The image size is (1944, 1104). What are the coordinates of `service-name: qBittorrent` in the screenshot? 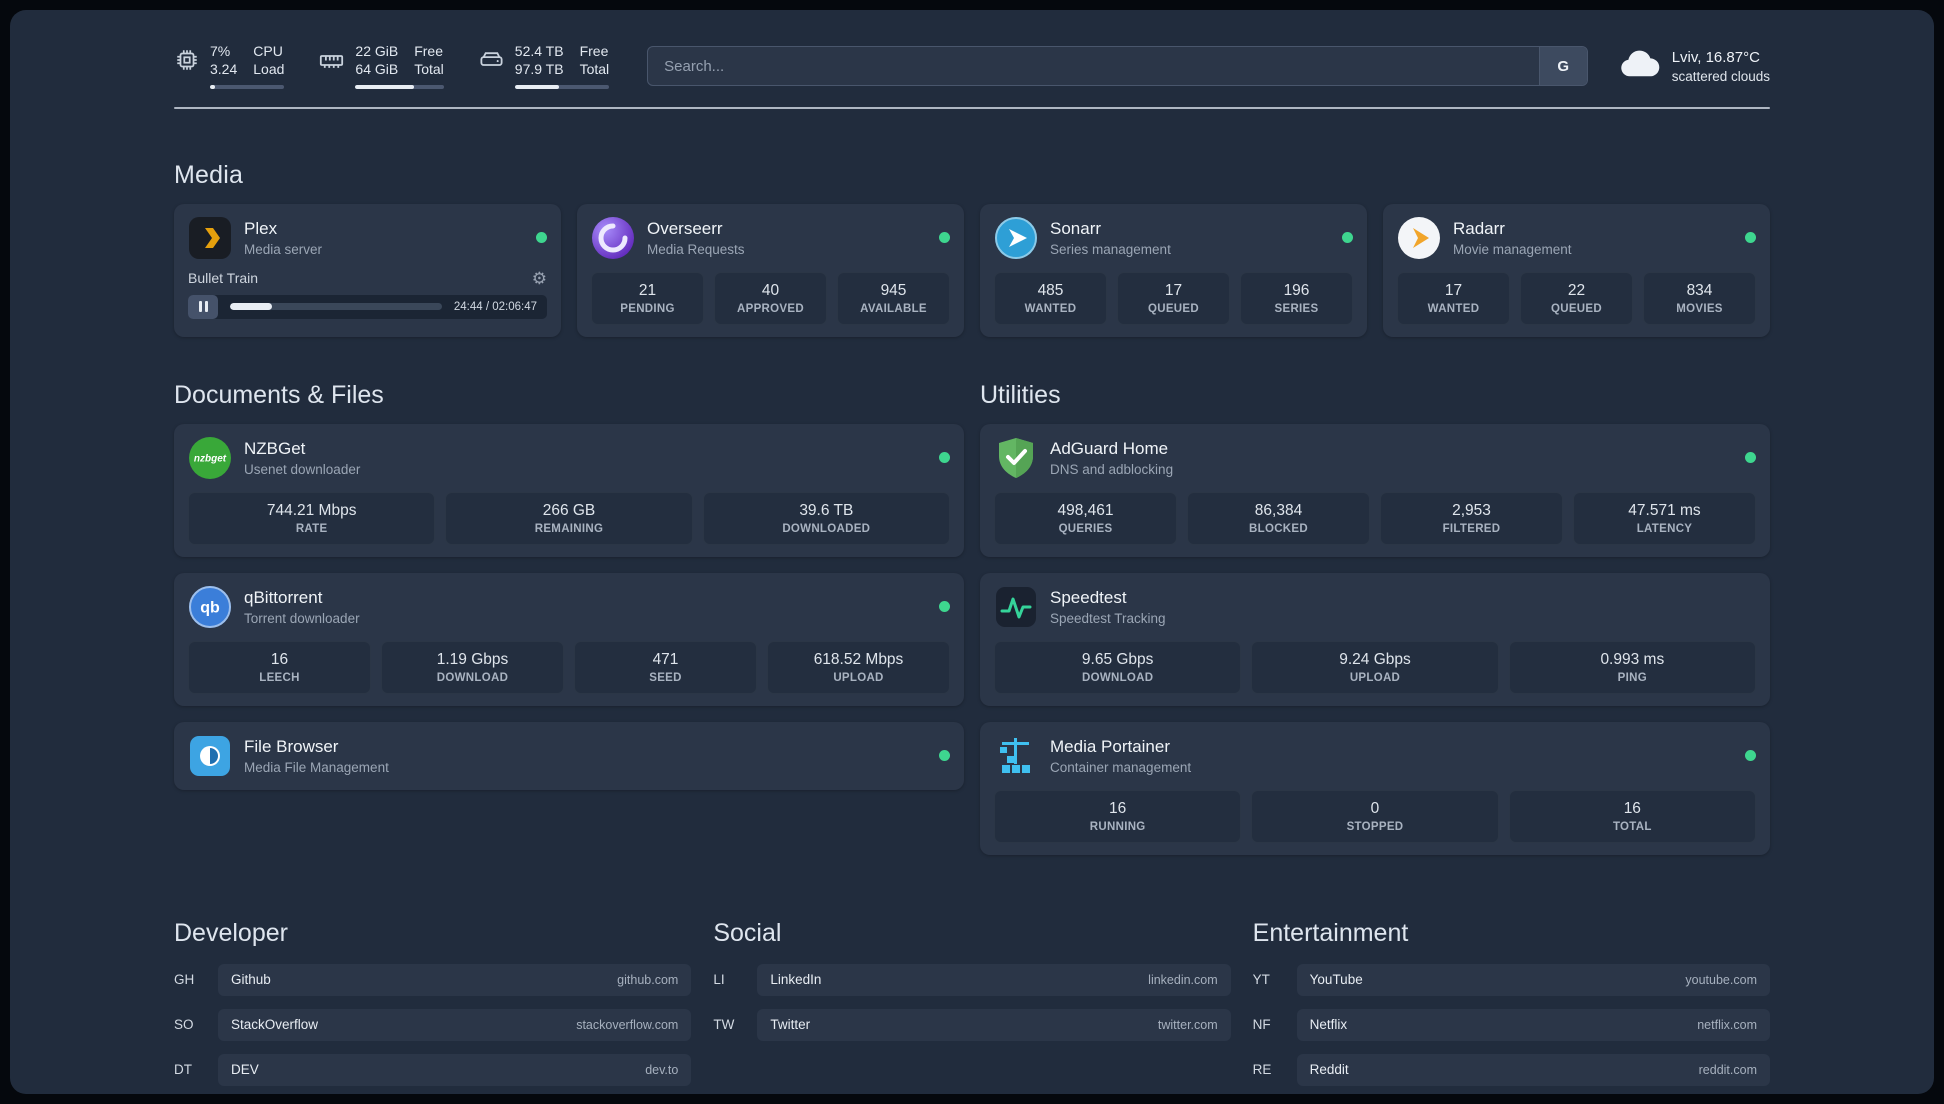 It's located at (283, 597).